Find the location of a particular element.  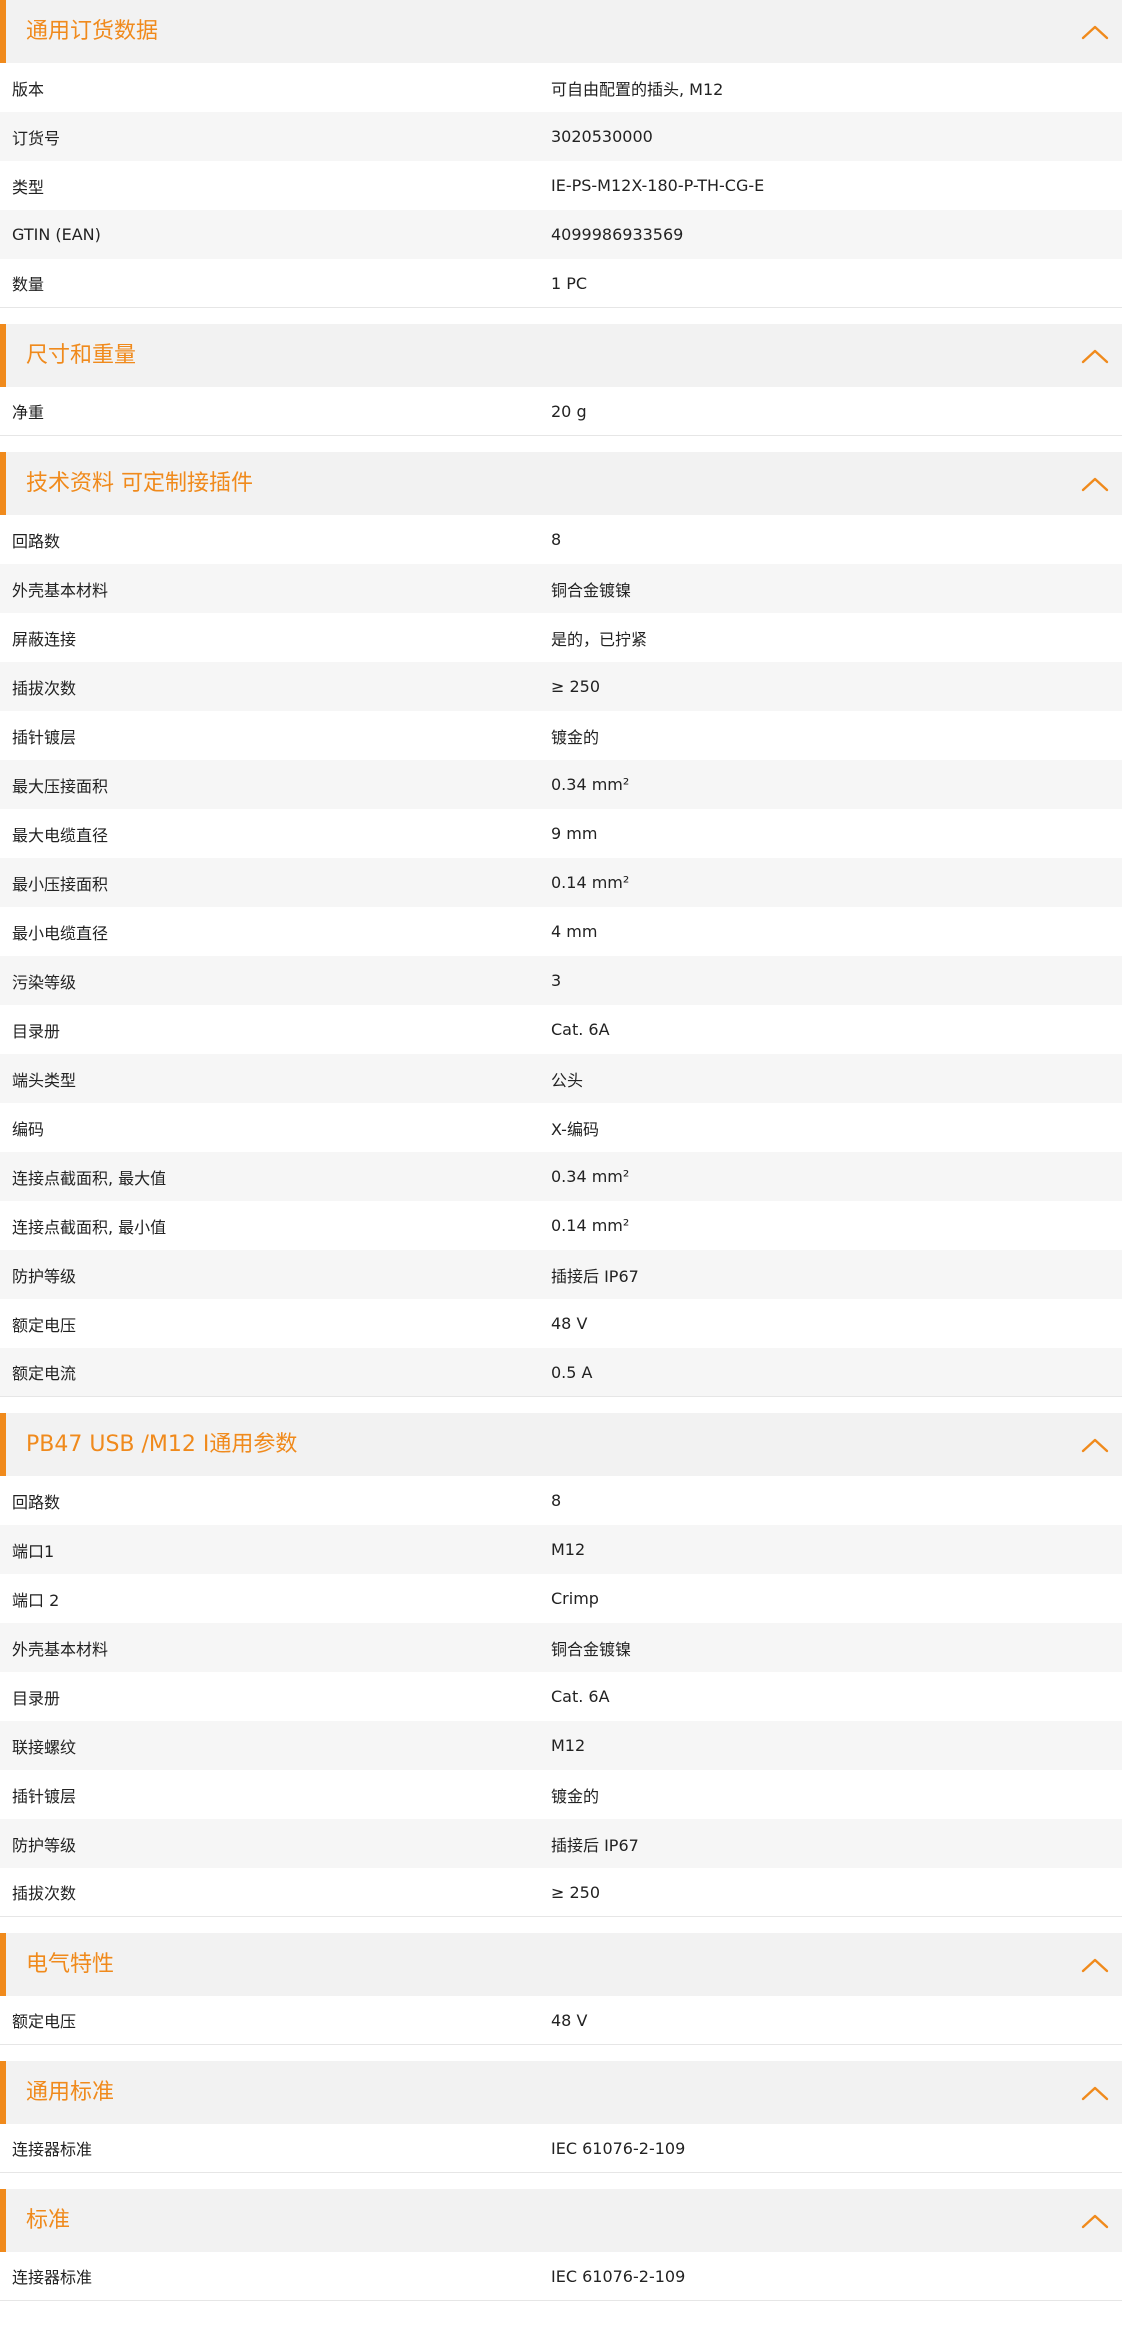

section-header: 通用订货数据 is located at coordinates (561, 31).